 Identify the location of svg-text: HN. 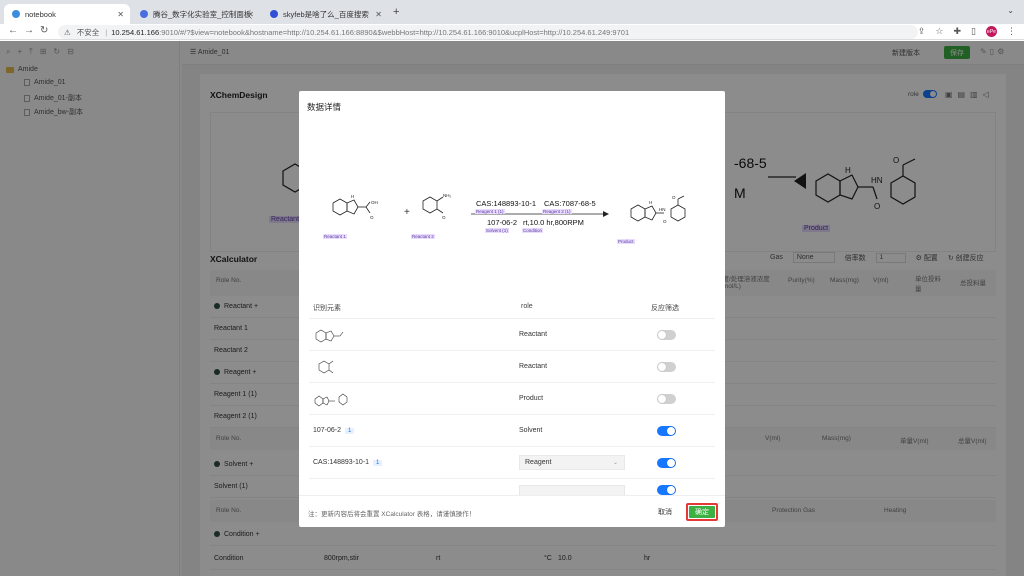
(662, 209).